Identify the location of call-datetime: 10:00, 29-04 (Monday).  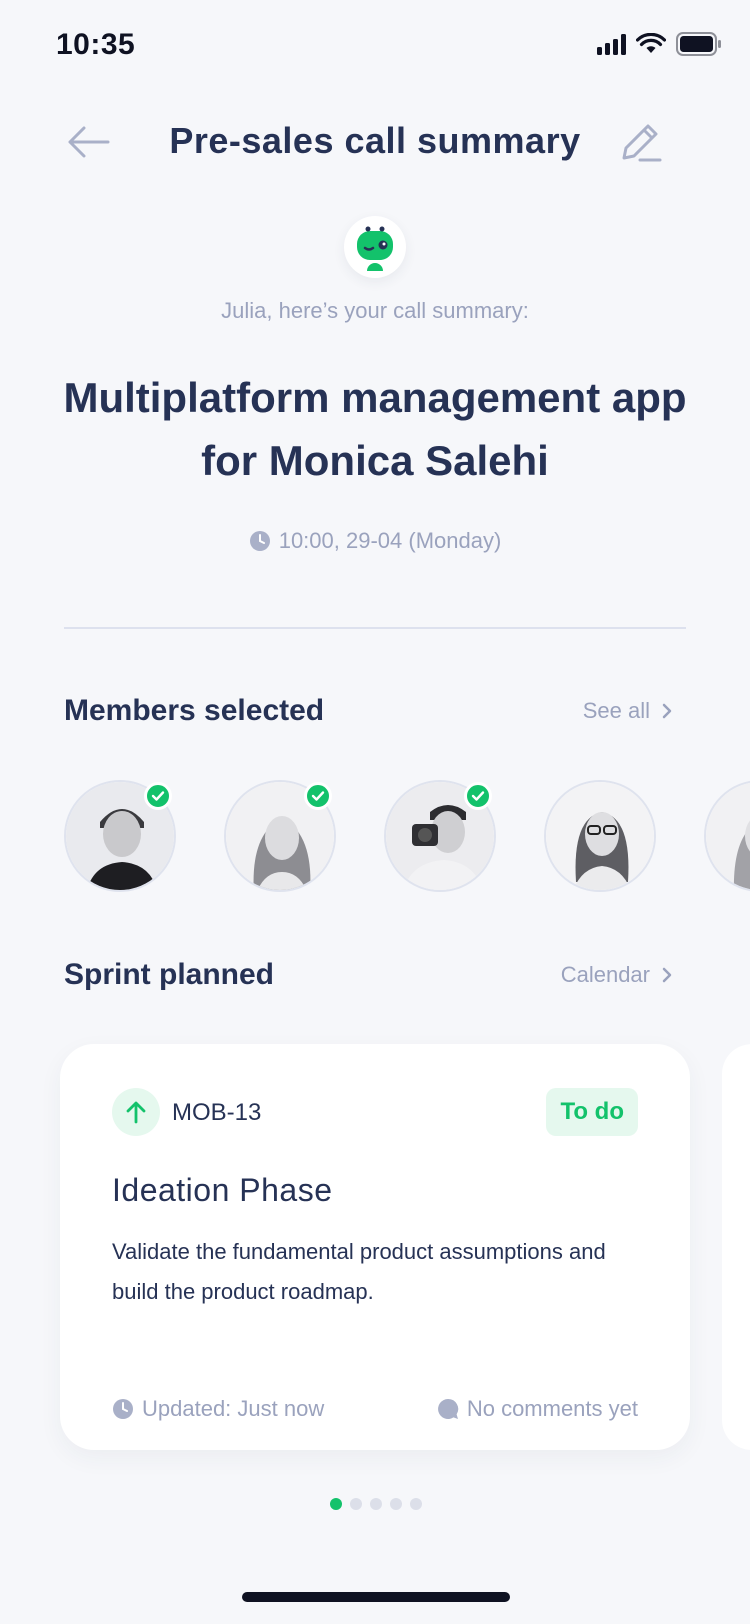
(375, 541).